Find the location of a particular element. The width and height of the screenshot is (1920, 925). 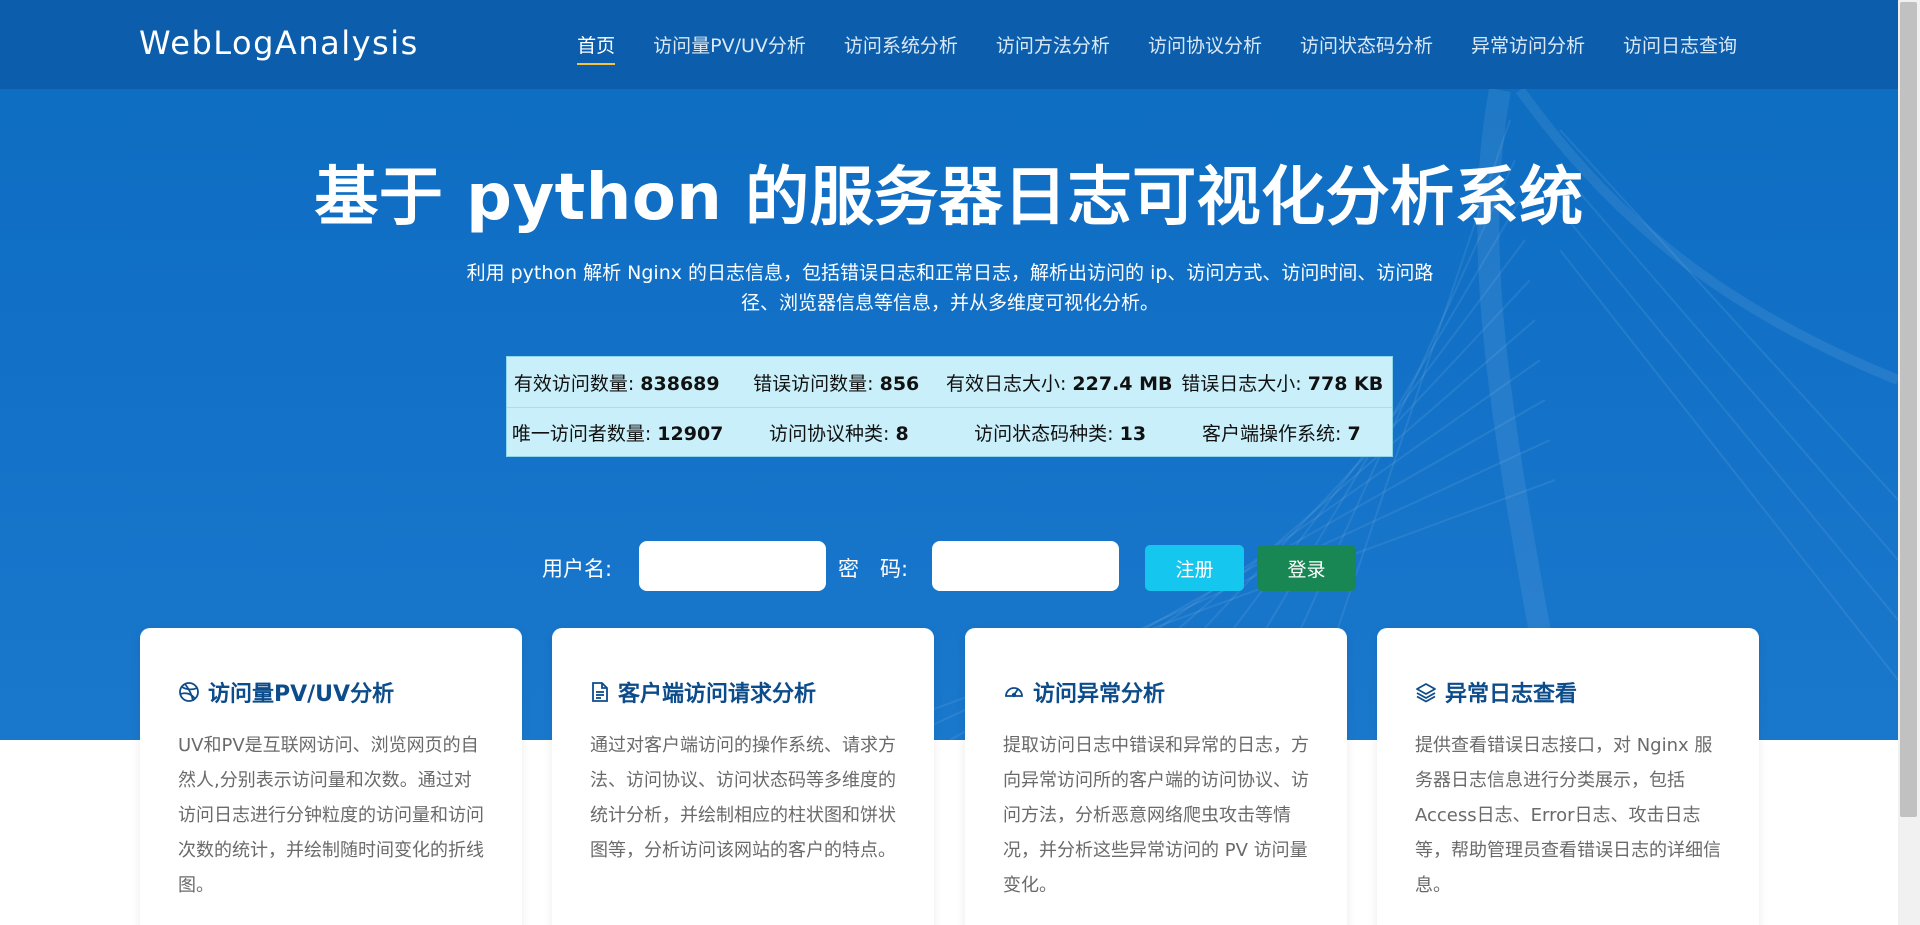

dribbble-icon is located at coordinates (189, 692).